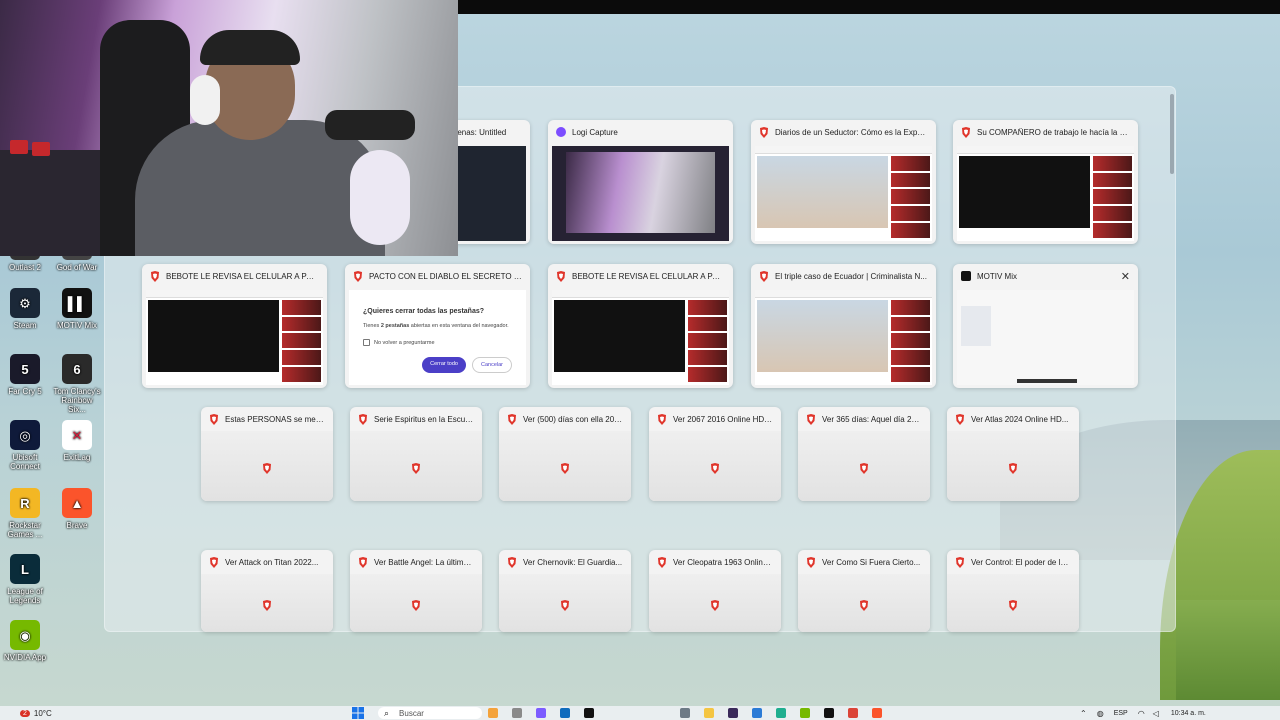  What do you see at coordinates (853, 713) in the screenshot?
I see `chrome-icon` at bounding box center [853, 713].